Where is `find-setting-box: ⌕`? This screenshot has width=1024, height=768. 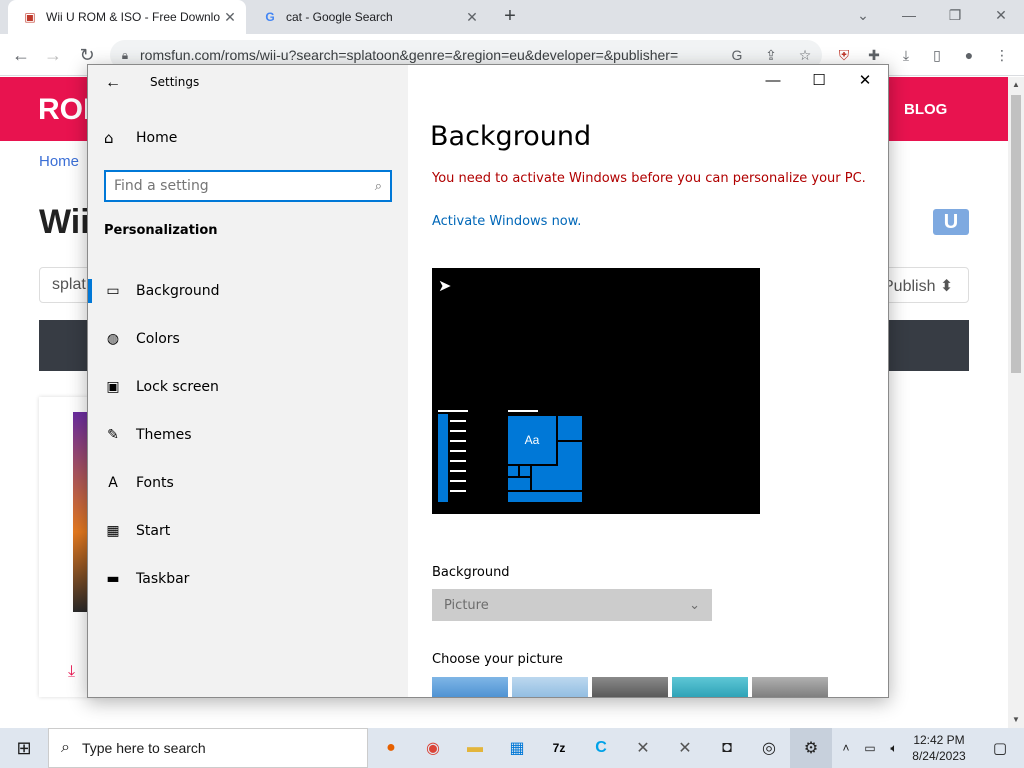
find-setting-box: ⌕ is located at coordinates (248, 186).